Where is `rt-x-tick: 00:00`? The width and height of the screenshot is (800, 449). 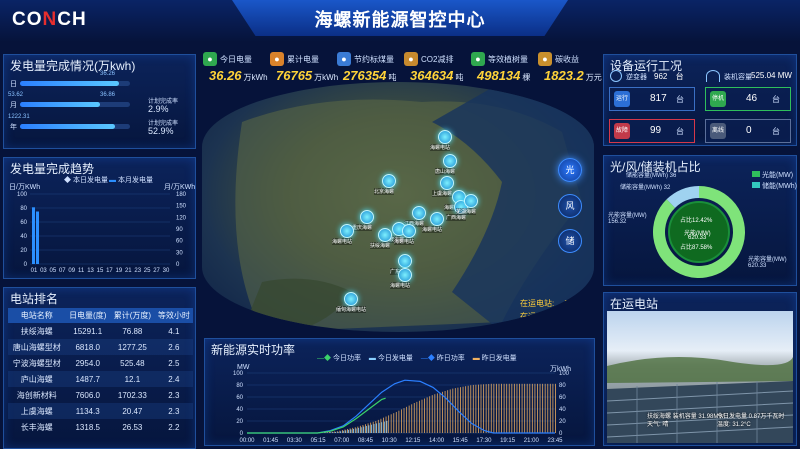 rt-x-tick: 00:00 is located at coordinates (247, 441).